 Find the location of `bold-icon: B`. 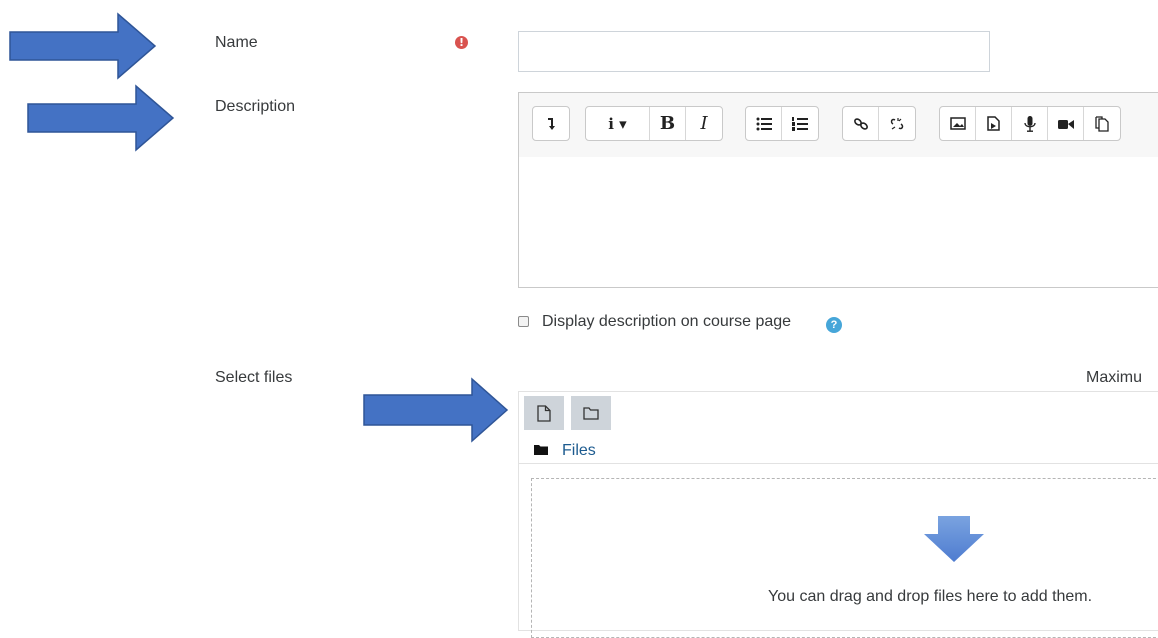

bold-icon: B is located at coordinates (668, 123).